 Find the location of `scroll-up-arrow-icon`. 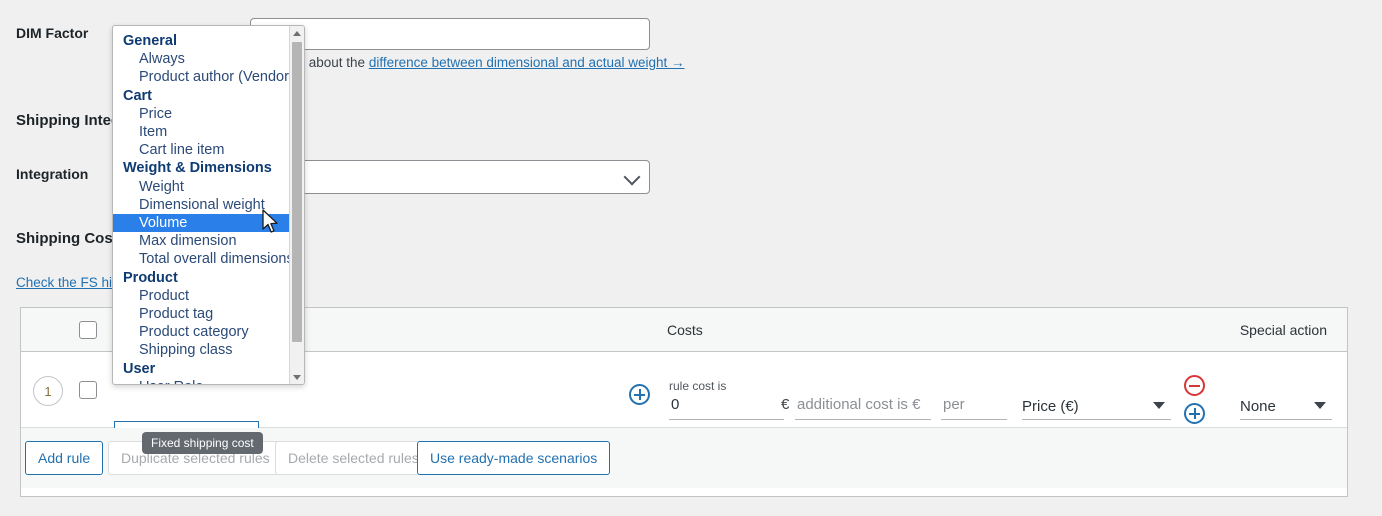

scroll-up-arrow-icon is located at coordinates (297, 33).